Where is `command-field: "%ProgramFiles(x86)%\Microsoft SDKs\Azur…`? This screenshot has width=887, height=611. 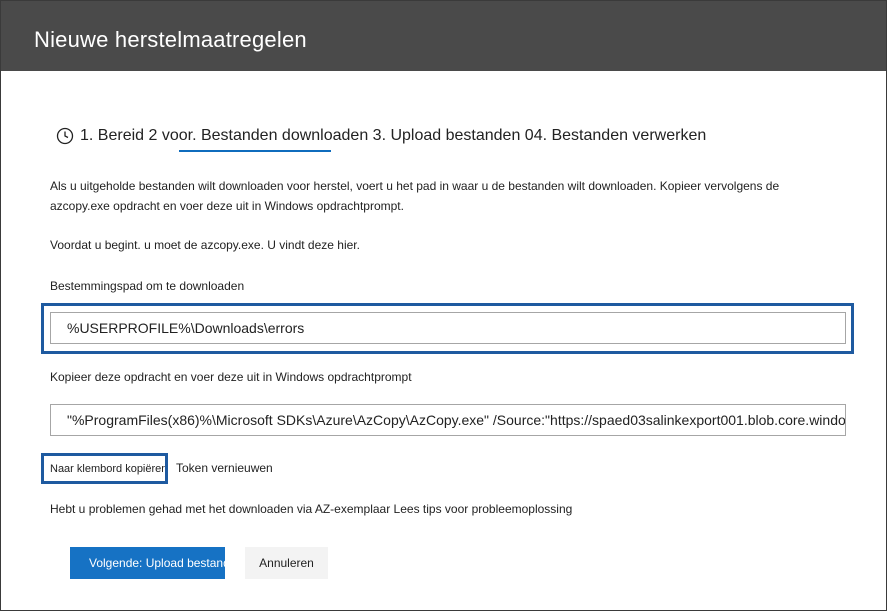 command-field: "%ProgramFiles(x86)%\Microsoft SDKs\Azur… is located at coordinates (448, 420).